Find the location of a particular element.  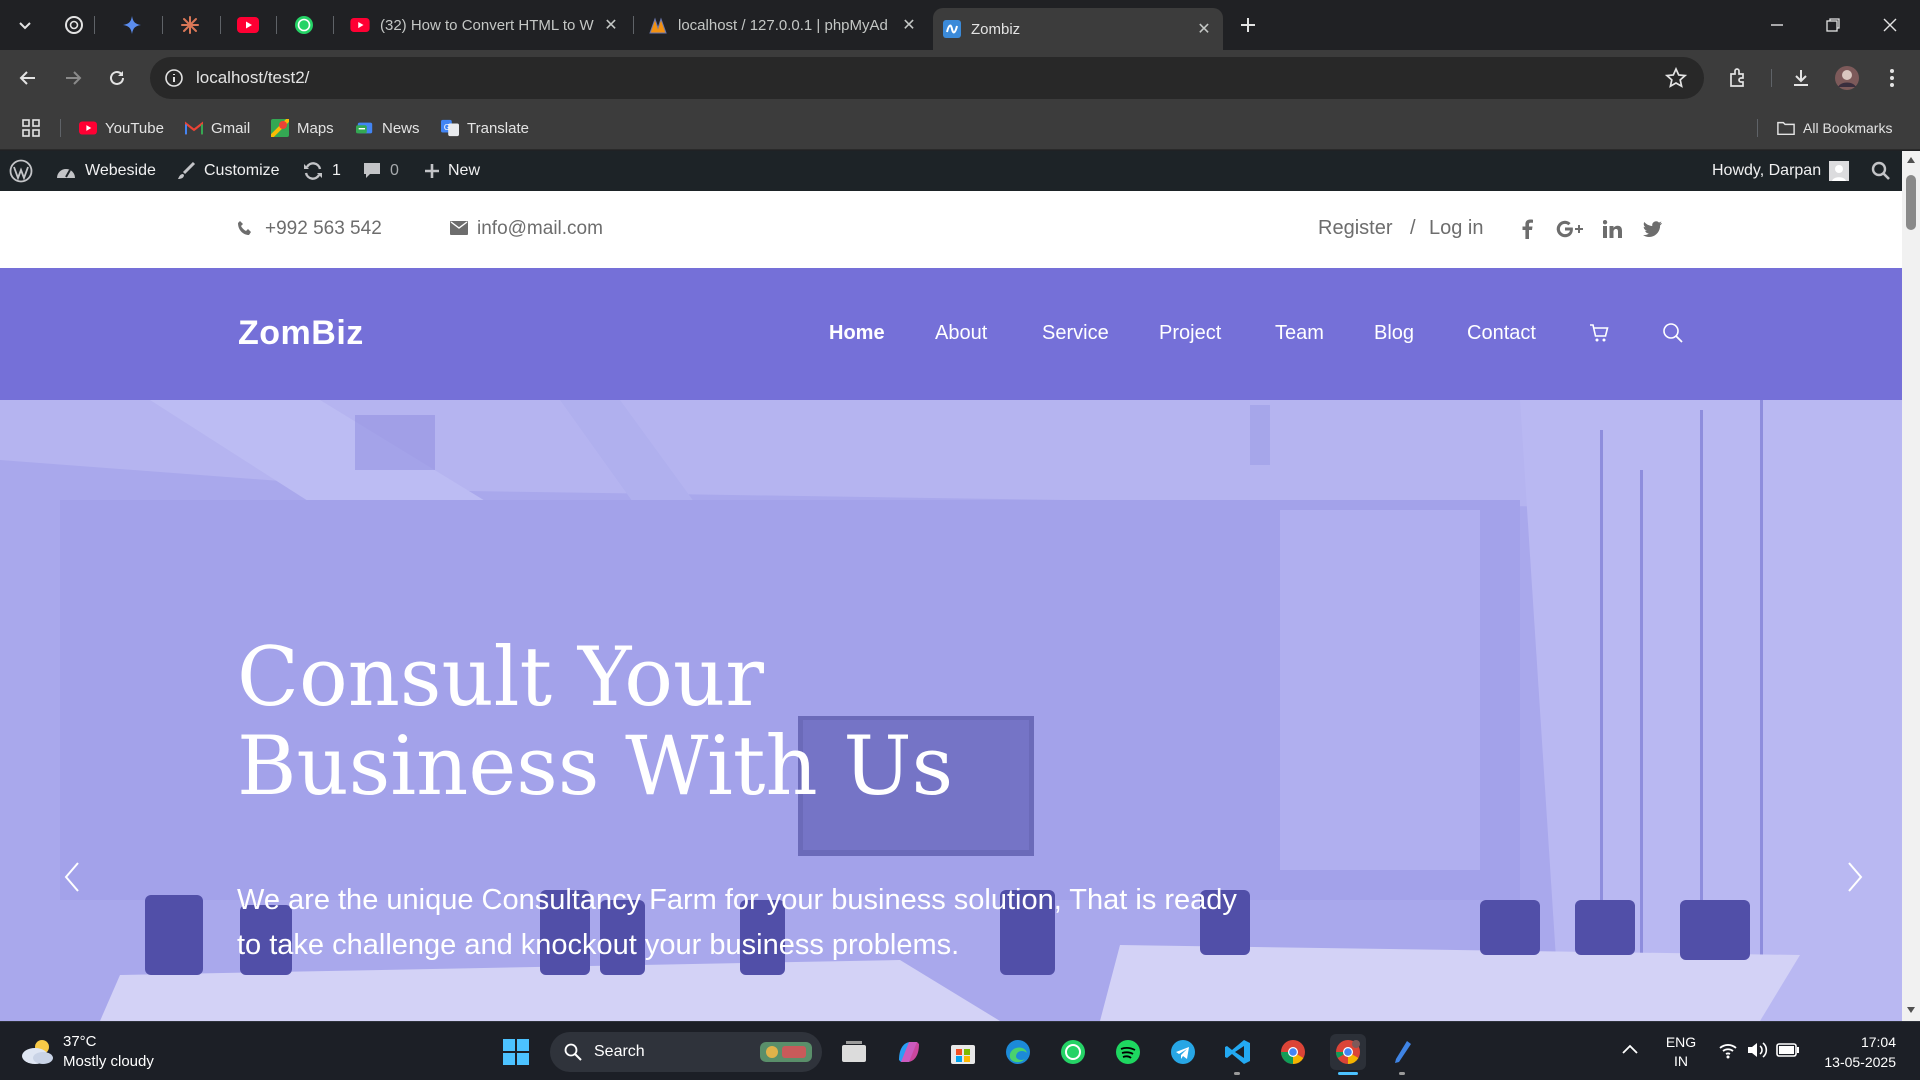

nav-about: About is located at coordinates (961, 333).